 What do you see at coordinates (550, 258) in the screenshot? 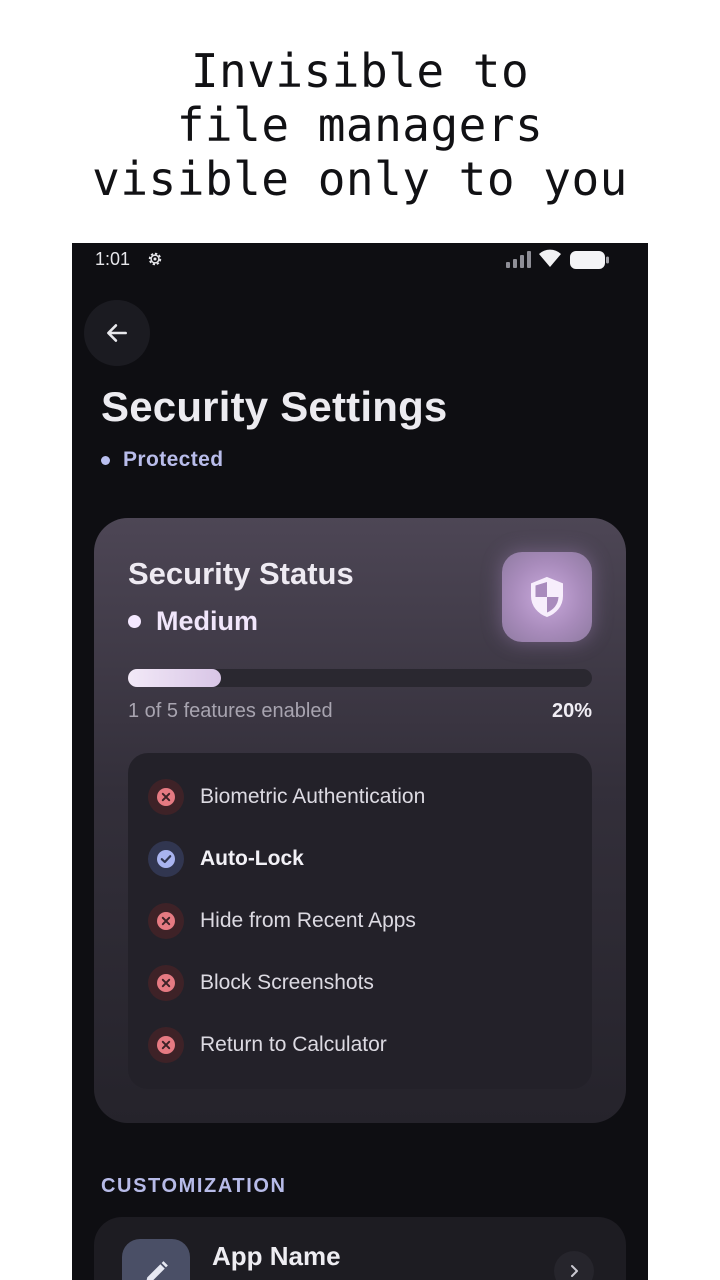
I see `wifi-icon` at bounding box center [550, 258].